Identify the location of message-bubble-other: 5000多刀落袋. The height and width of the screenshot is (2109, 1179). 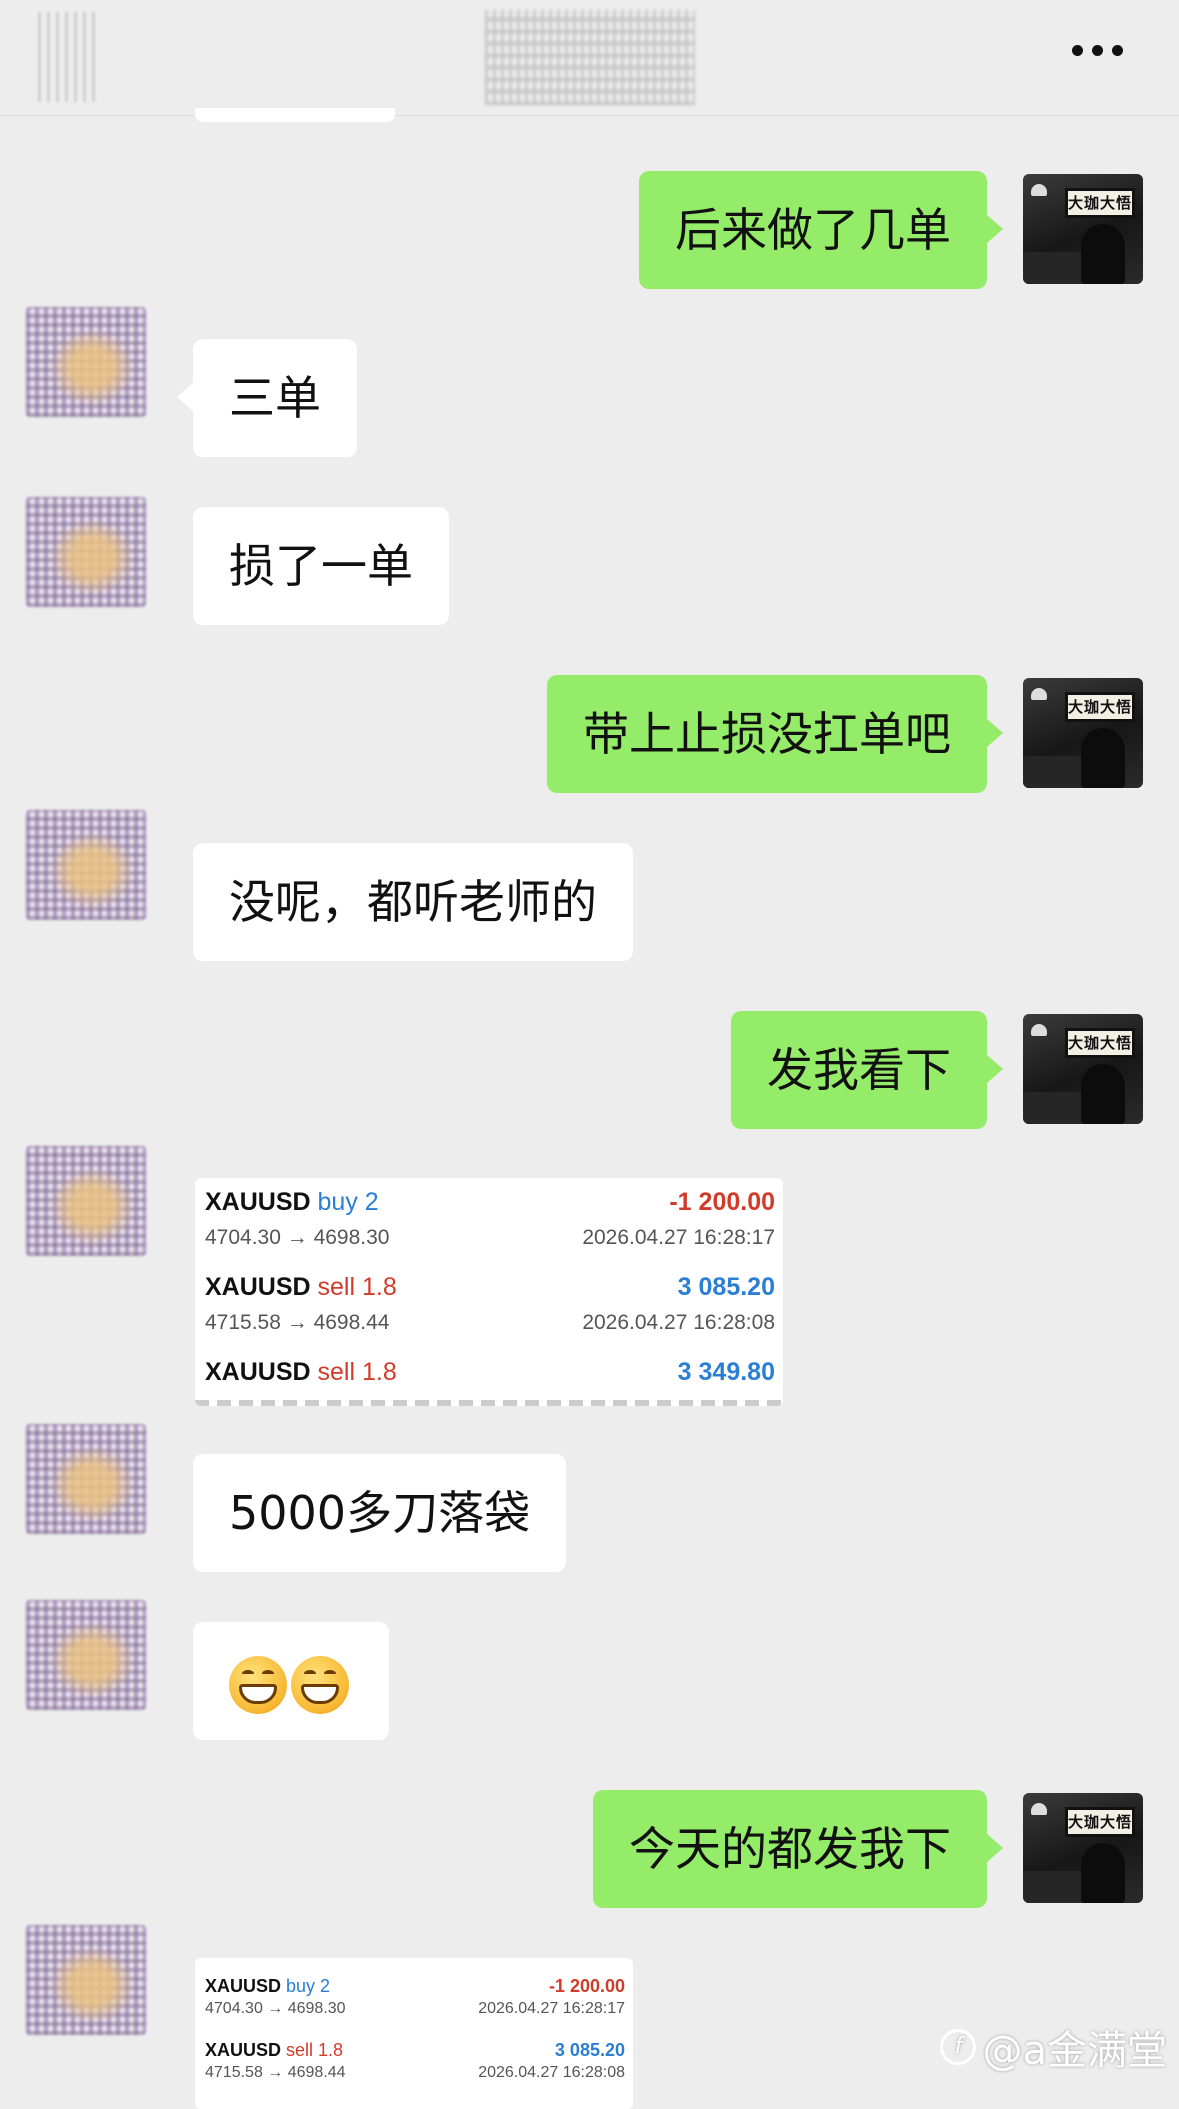
(380, 1513).